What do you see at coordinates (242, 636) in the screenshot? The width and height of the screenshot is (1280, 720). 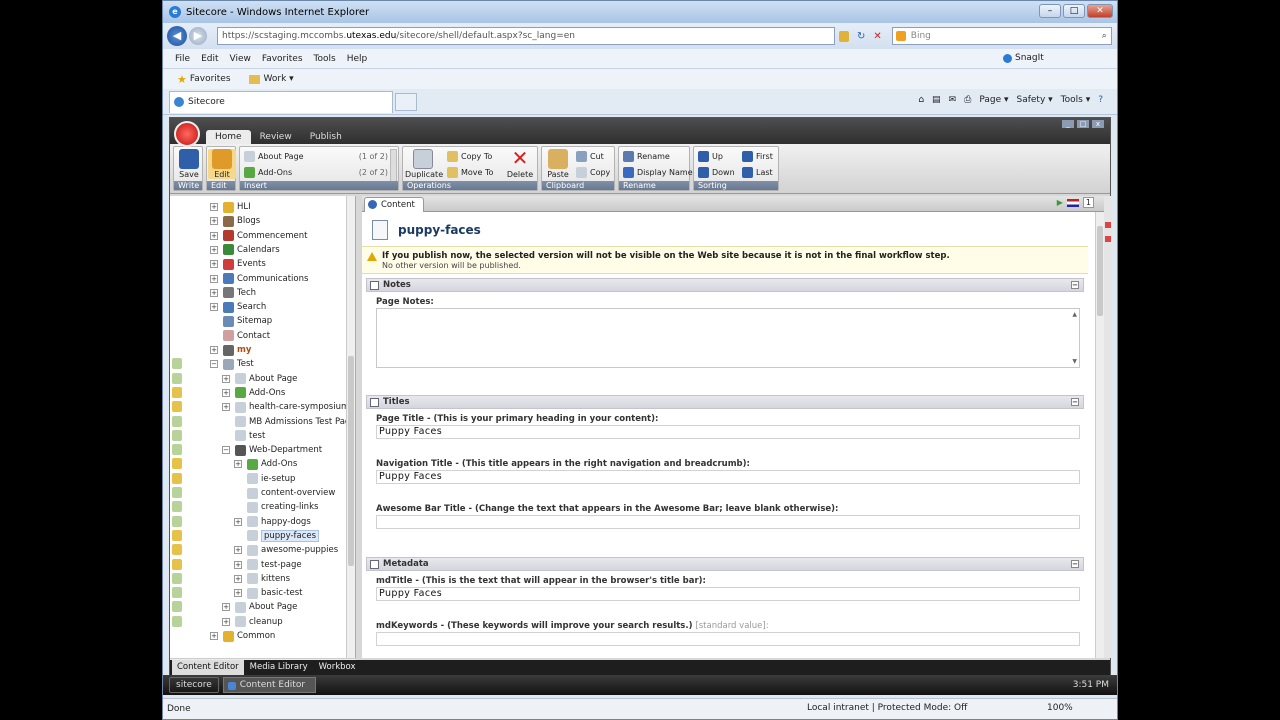 I see `tree-item: + Common` at bounding box center [242, 636].